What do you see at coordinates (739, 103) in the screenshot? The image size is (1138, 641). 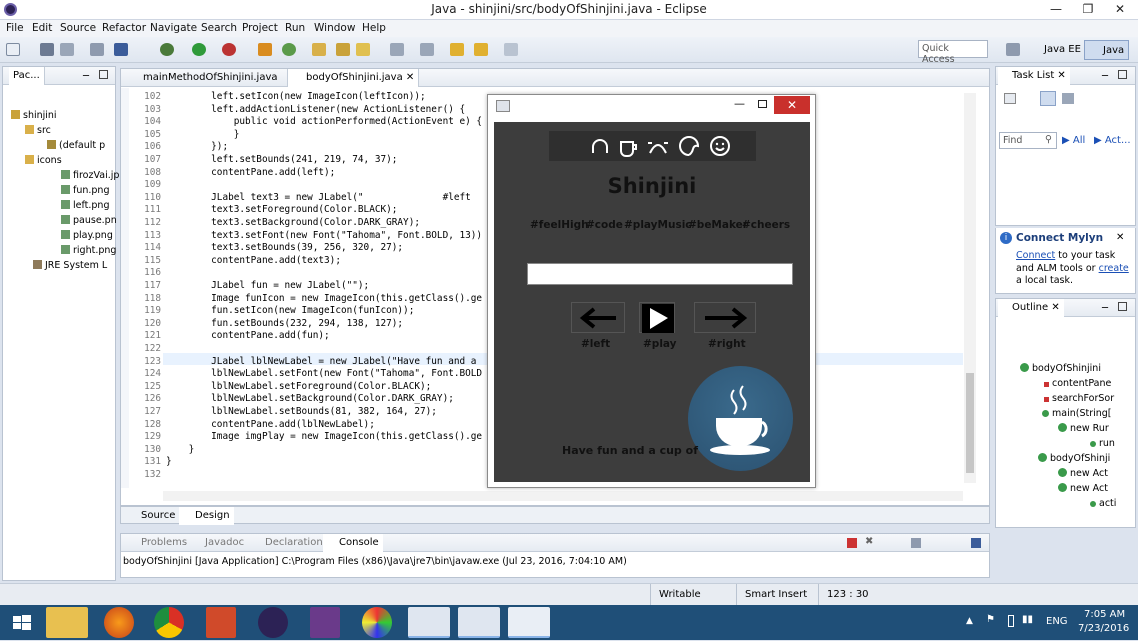 I see `app-minimize-button: —` at bounding box center [739, 103].